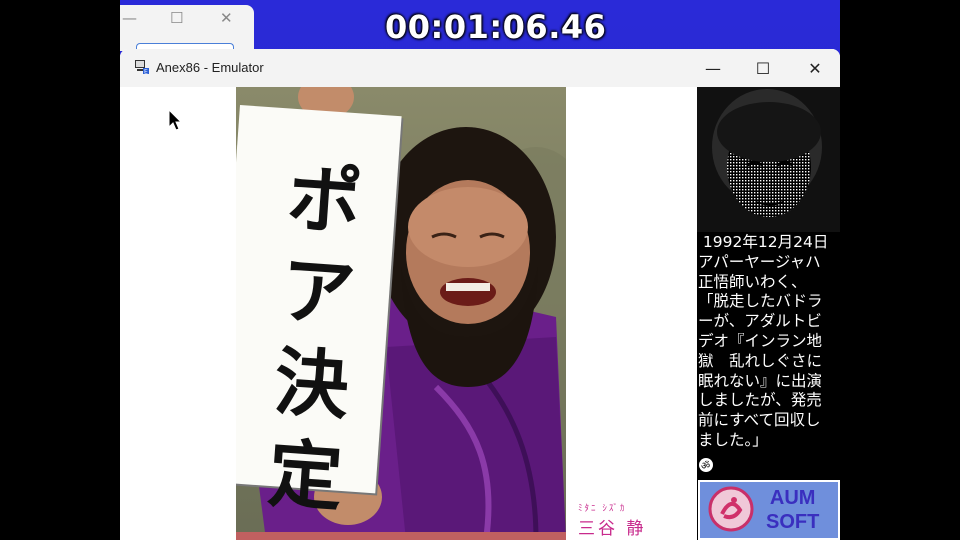 The image size is (960, 540). I want to click on portrait-image, so click(768, 159).